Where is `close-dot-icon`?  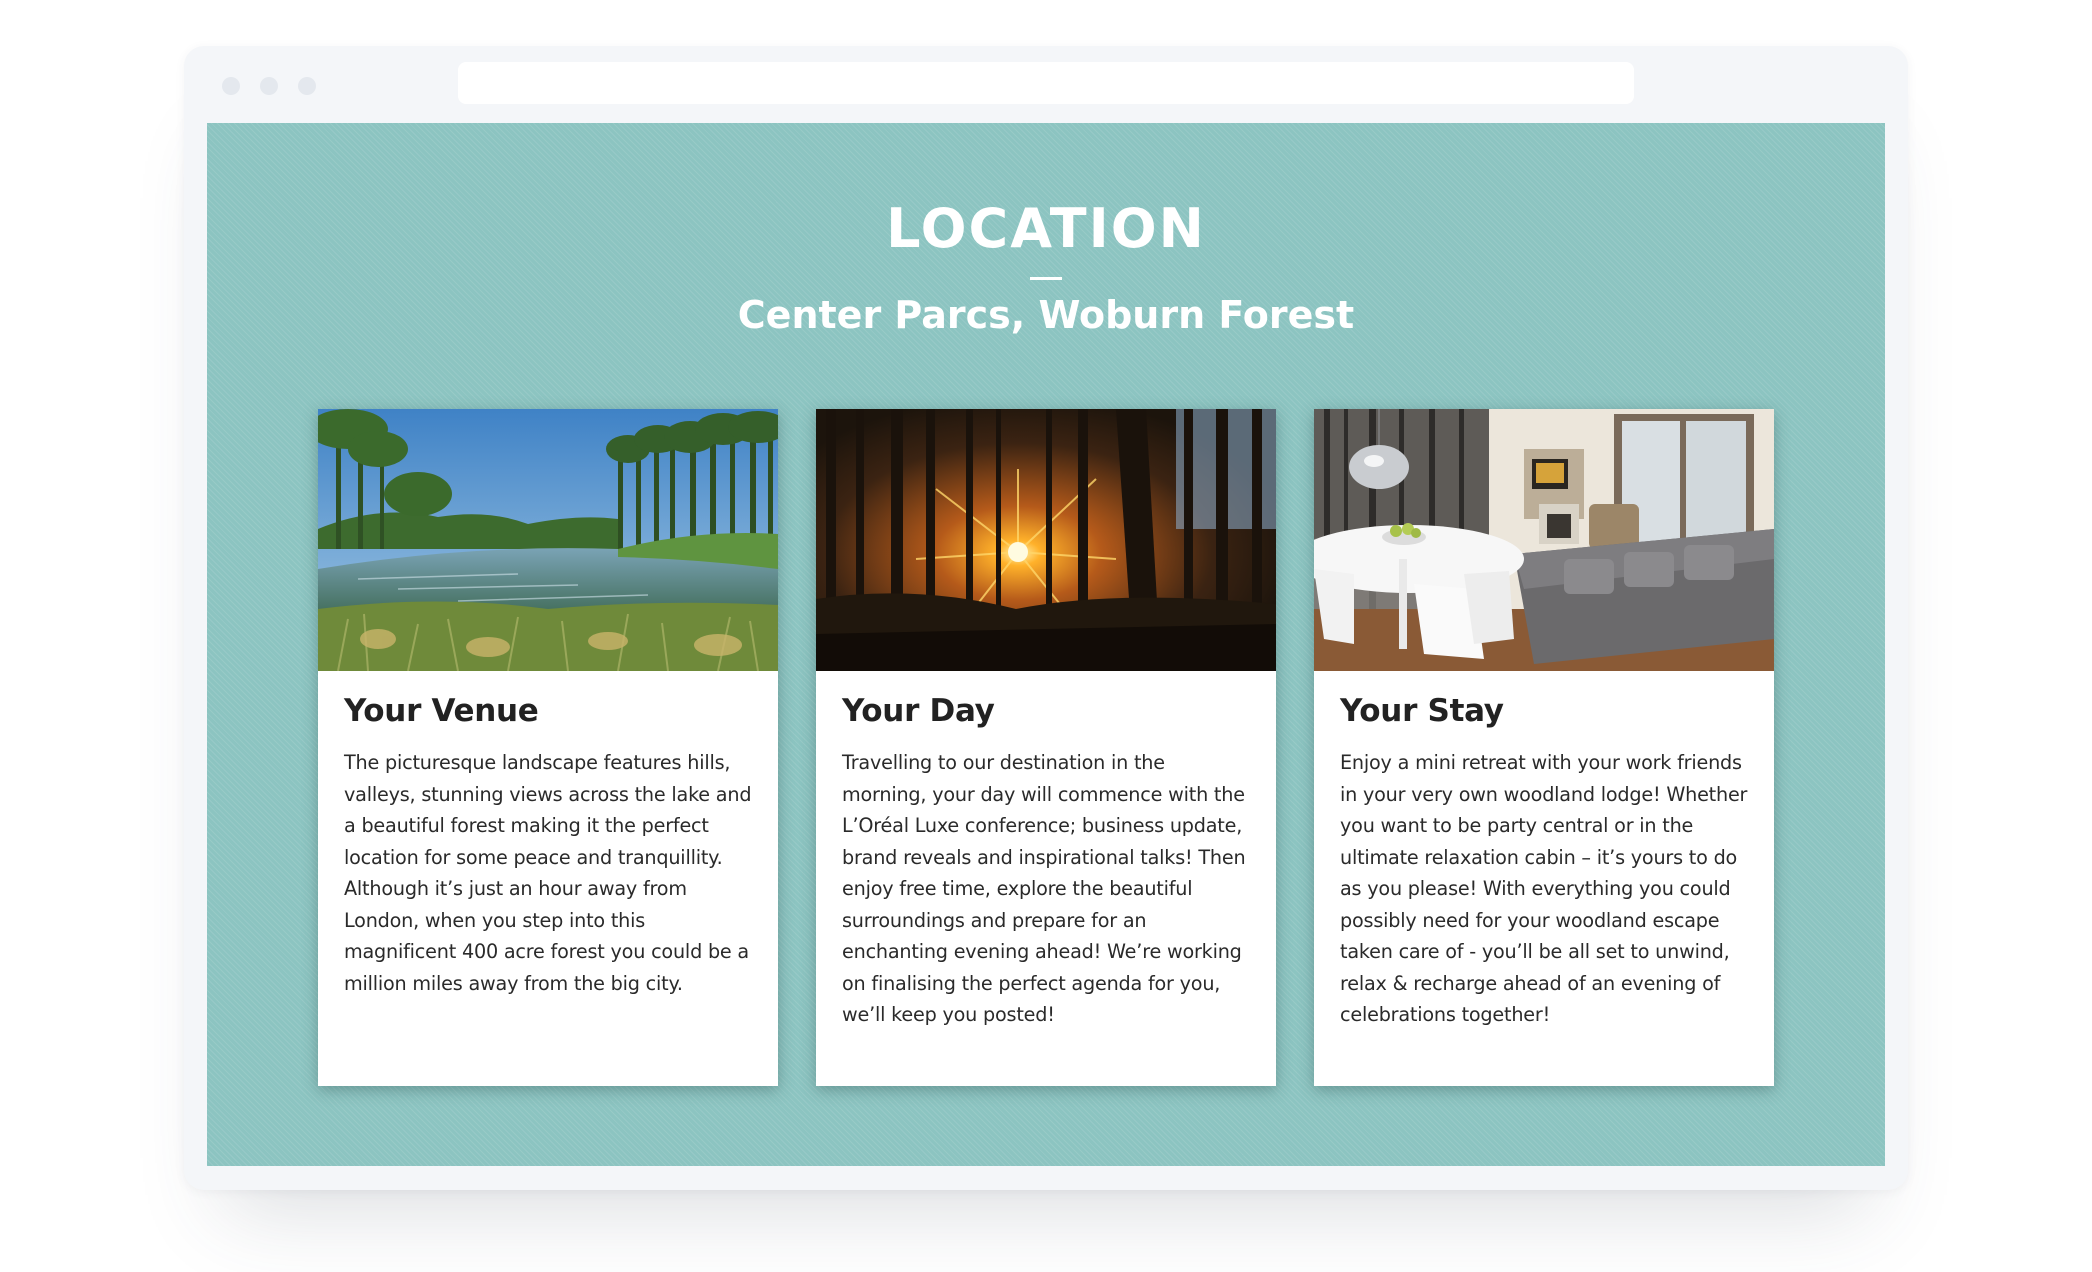 close-dot-icon is located at coordinates (231, 86).